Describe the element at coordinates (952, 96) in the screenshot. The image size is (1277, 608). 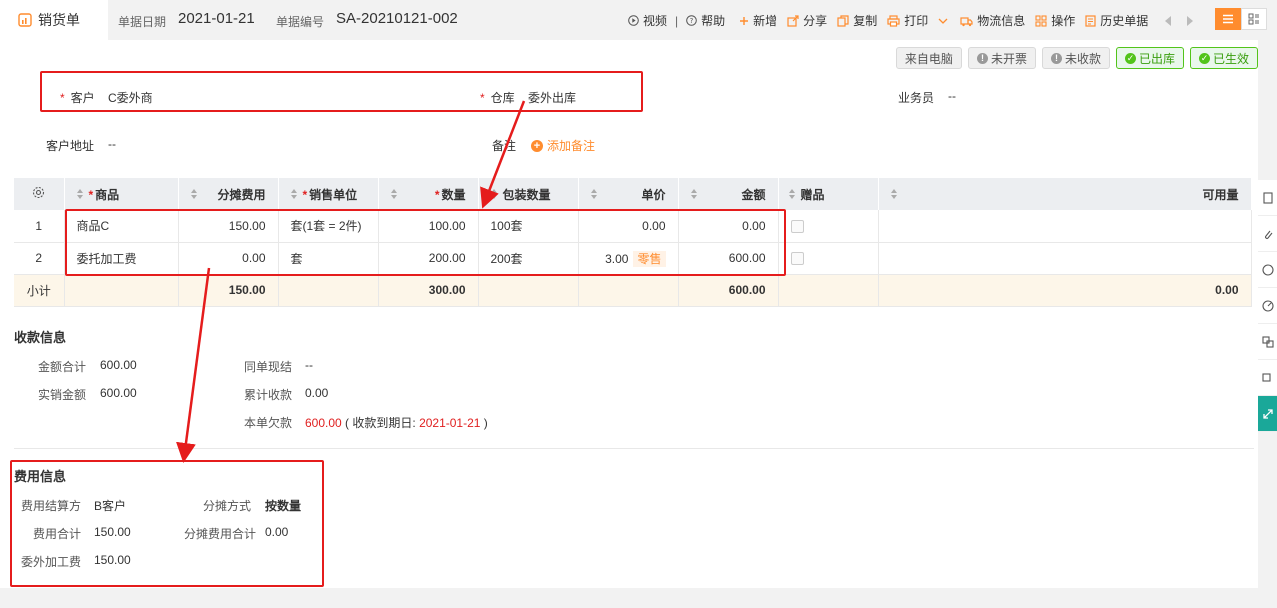
I see `salesman-field: --` at that location.